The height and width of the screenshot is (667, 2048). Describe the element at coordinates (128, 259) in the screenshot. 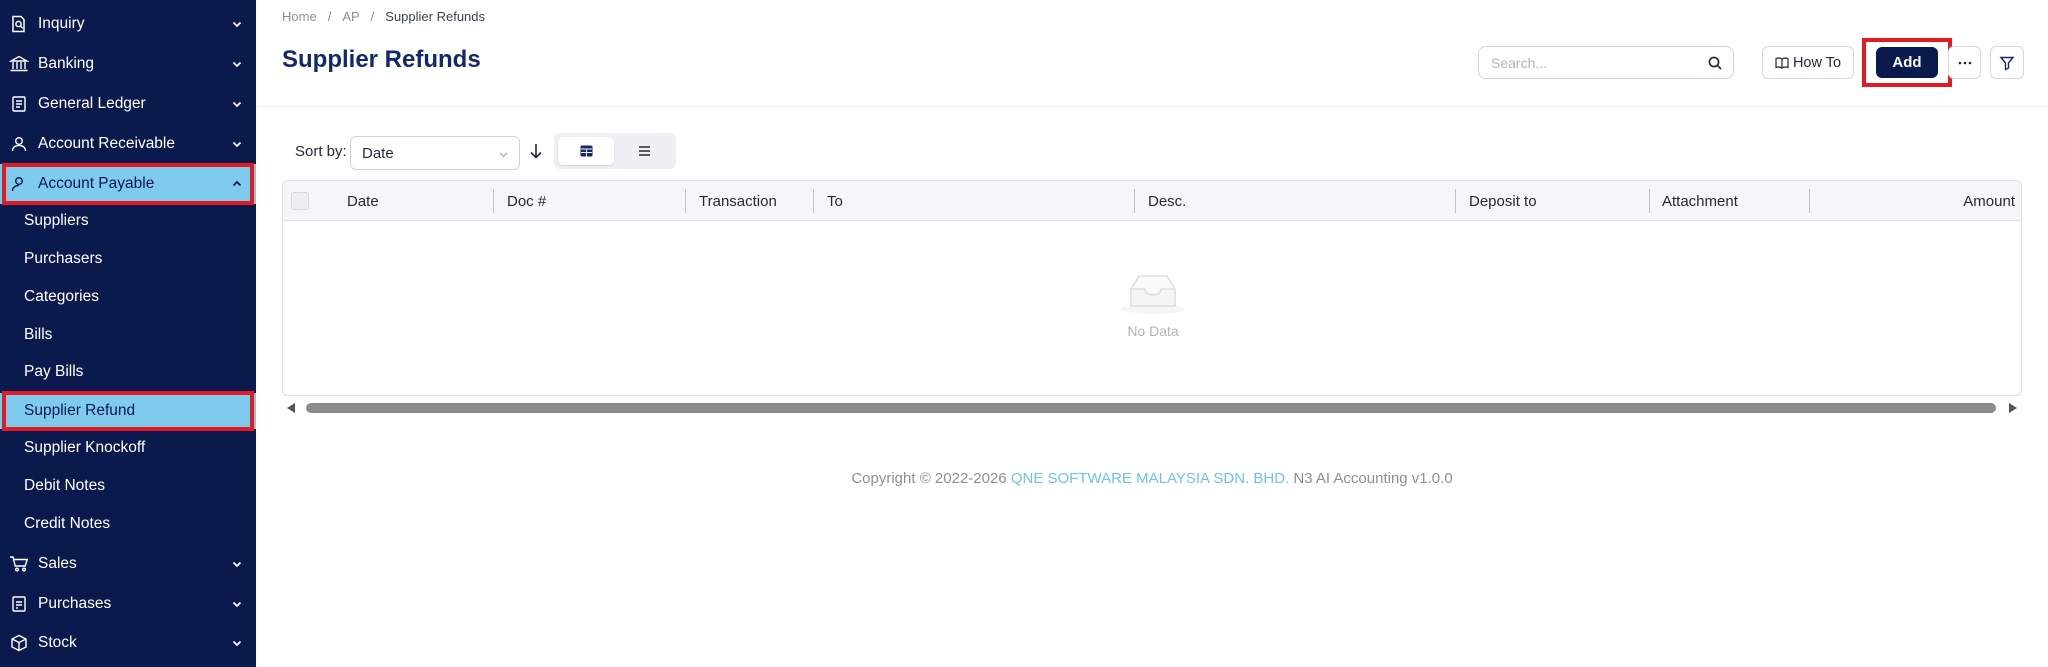

I see `sidebar-item-purchasers: Purchasers` at that location.